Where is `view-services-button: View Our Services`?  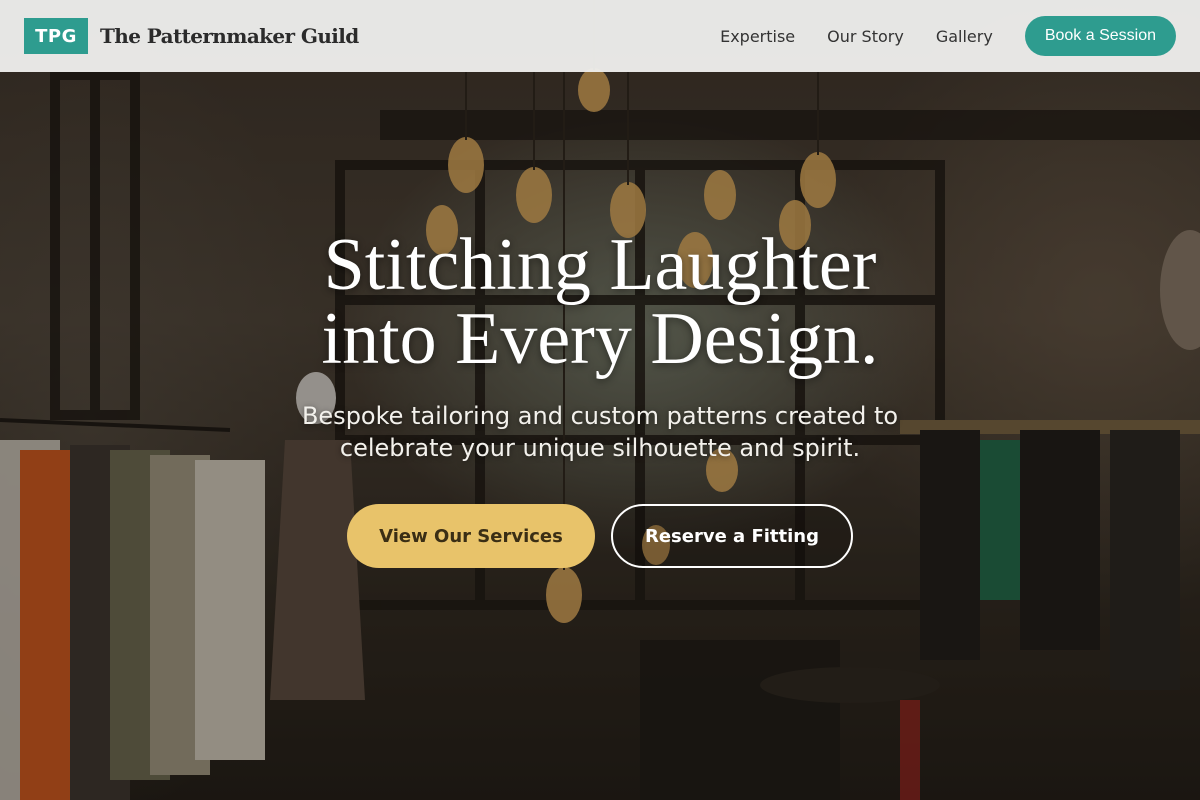 view-services-button: View Our Services is located at coordinates (471, 536).